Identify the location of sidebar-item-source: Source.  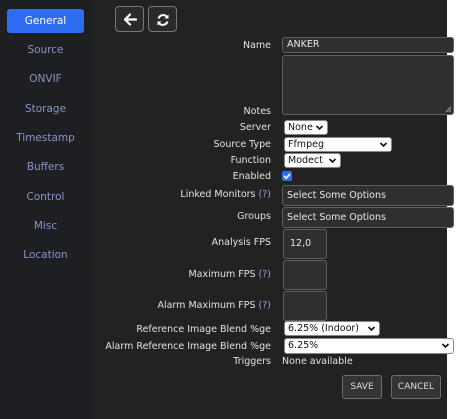
(45, 50).